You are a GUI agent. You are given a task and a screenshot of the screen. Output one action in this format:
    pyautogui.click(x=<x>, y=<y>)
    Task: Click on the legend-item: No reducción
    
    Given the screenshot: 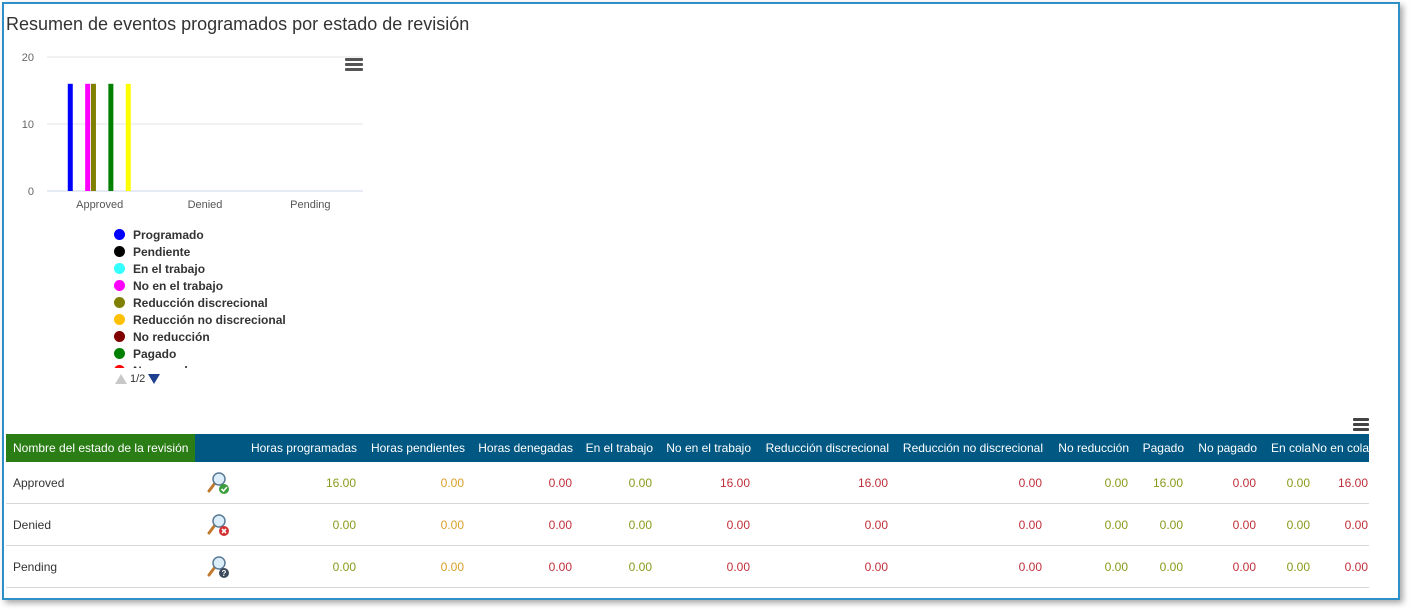 What is the action you would take?
    pyautogui.click(x=244, y=336)
    